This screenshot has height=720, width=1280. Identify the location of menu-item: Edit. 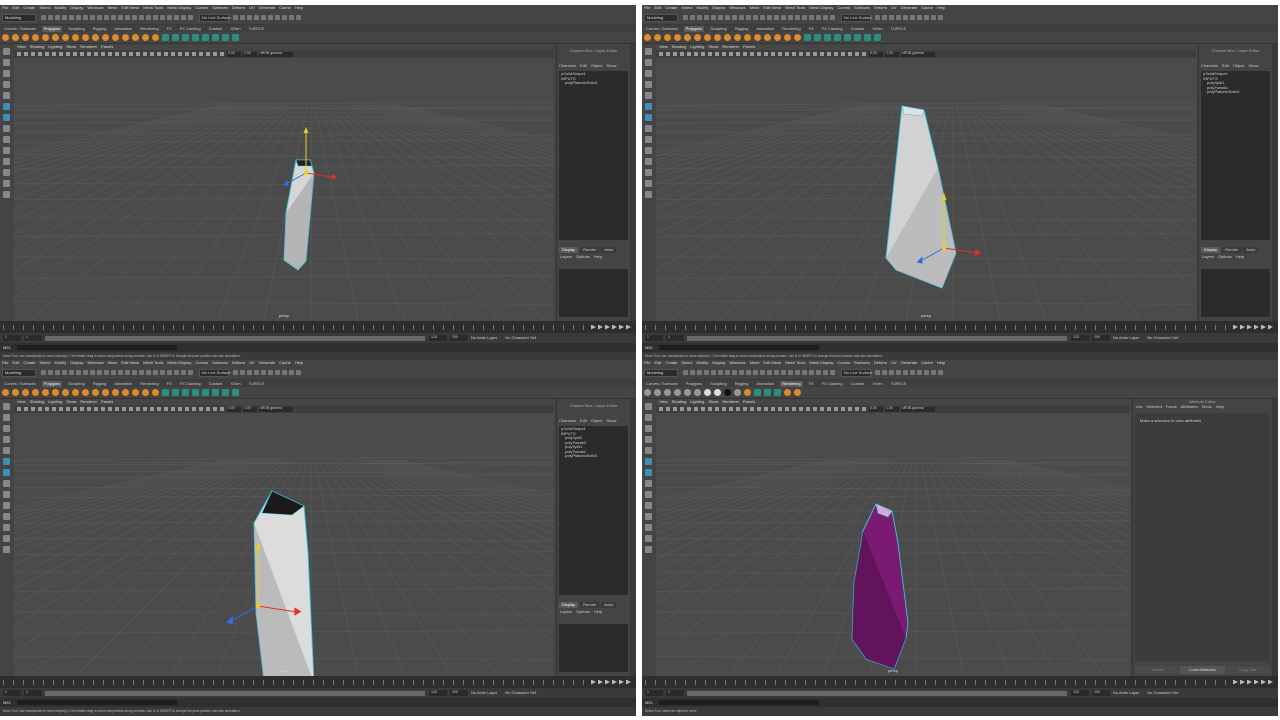
(657, 363).